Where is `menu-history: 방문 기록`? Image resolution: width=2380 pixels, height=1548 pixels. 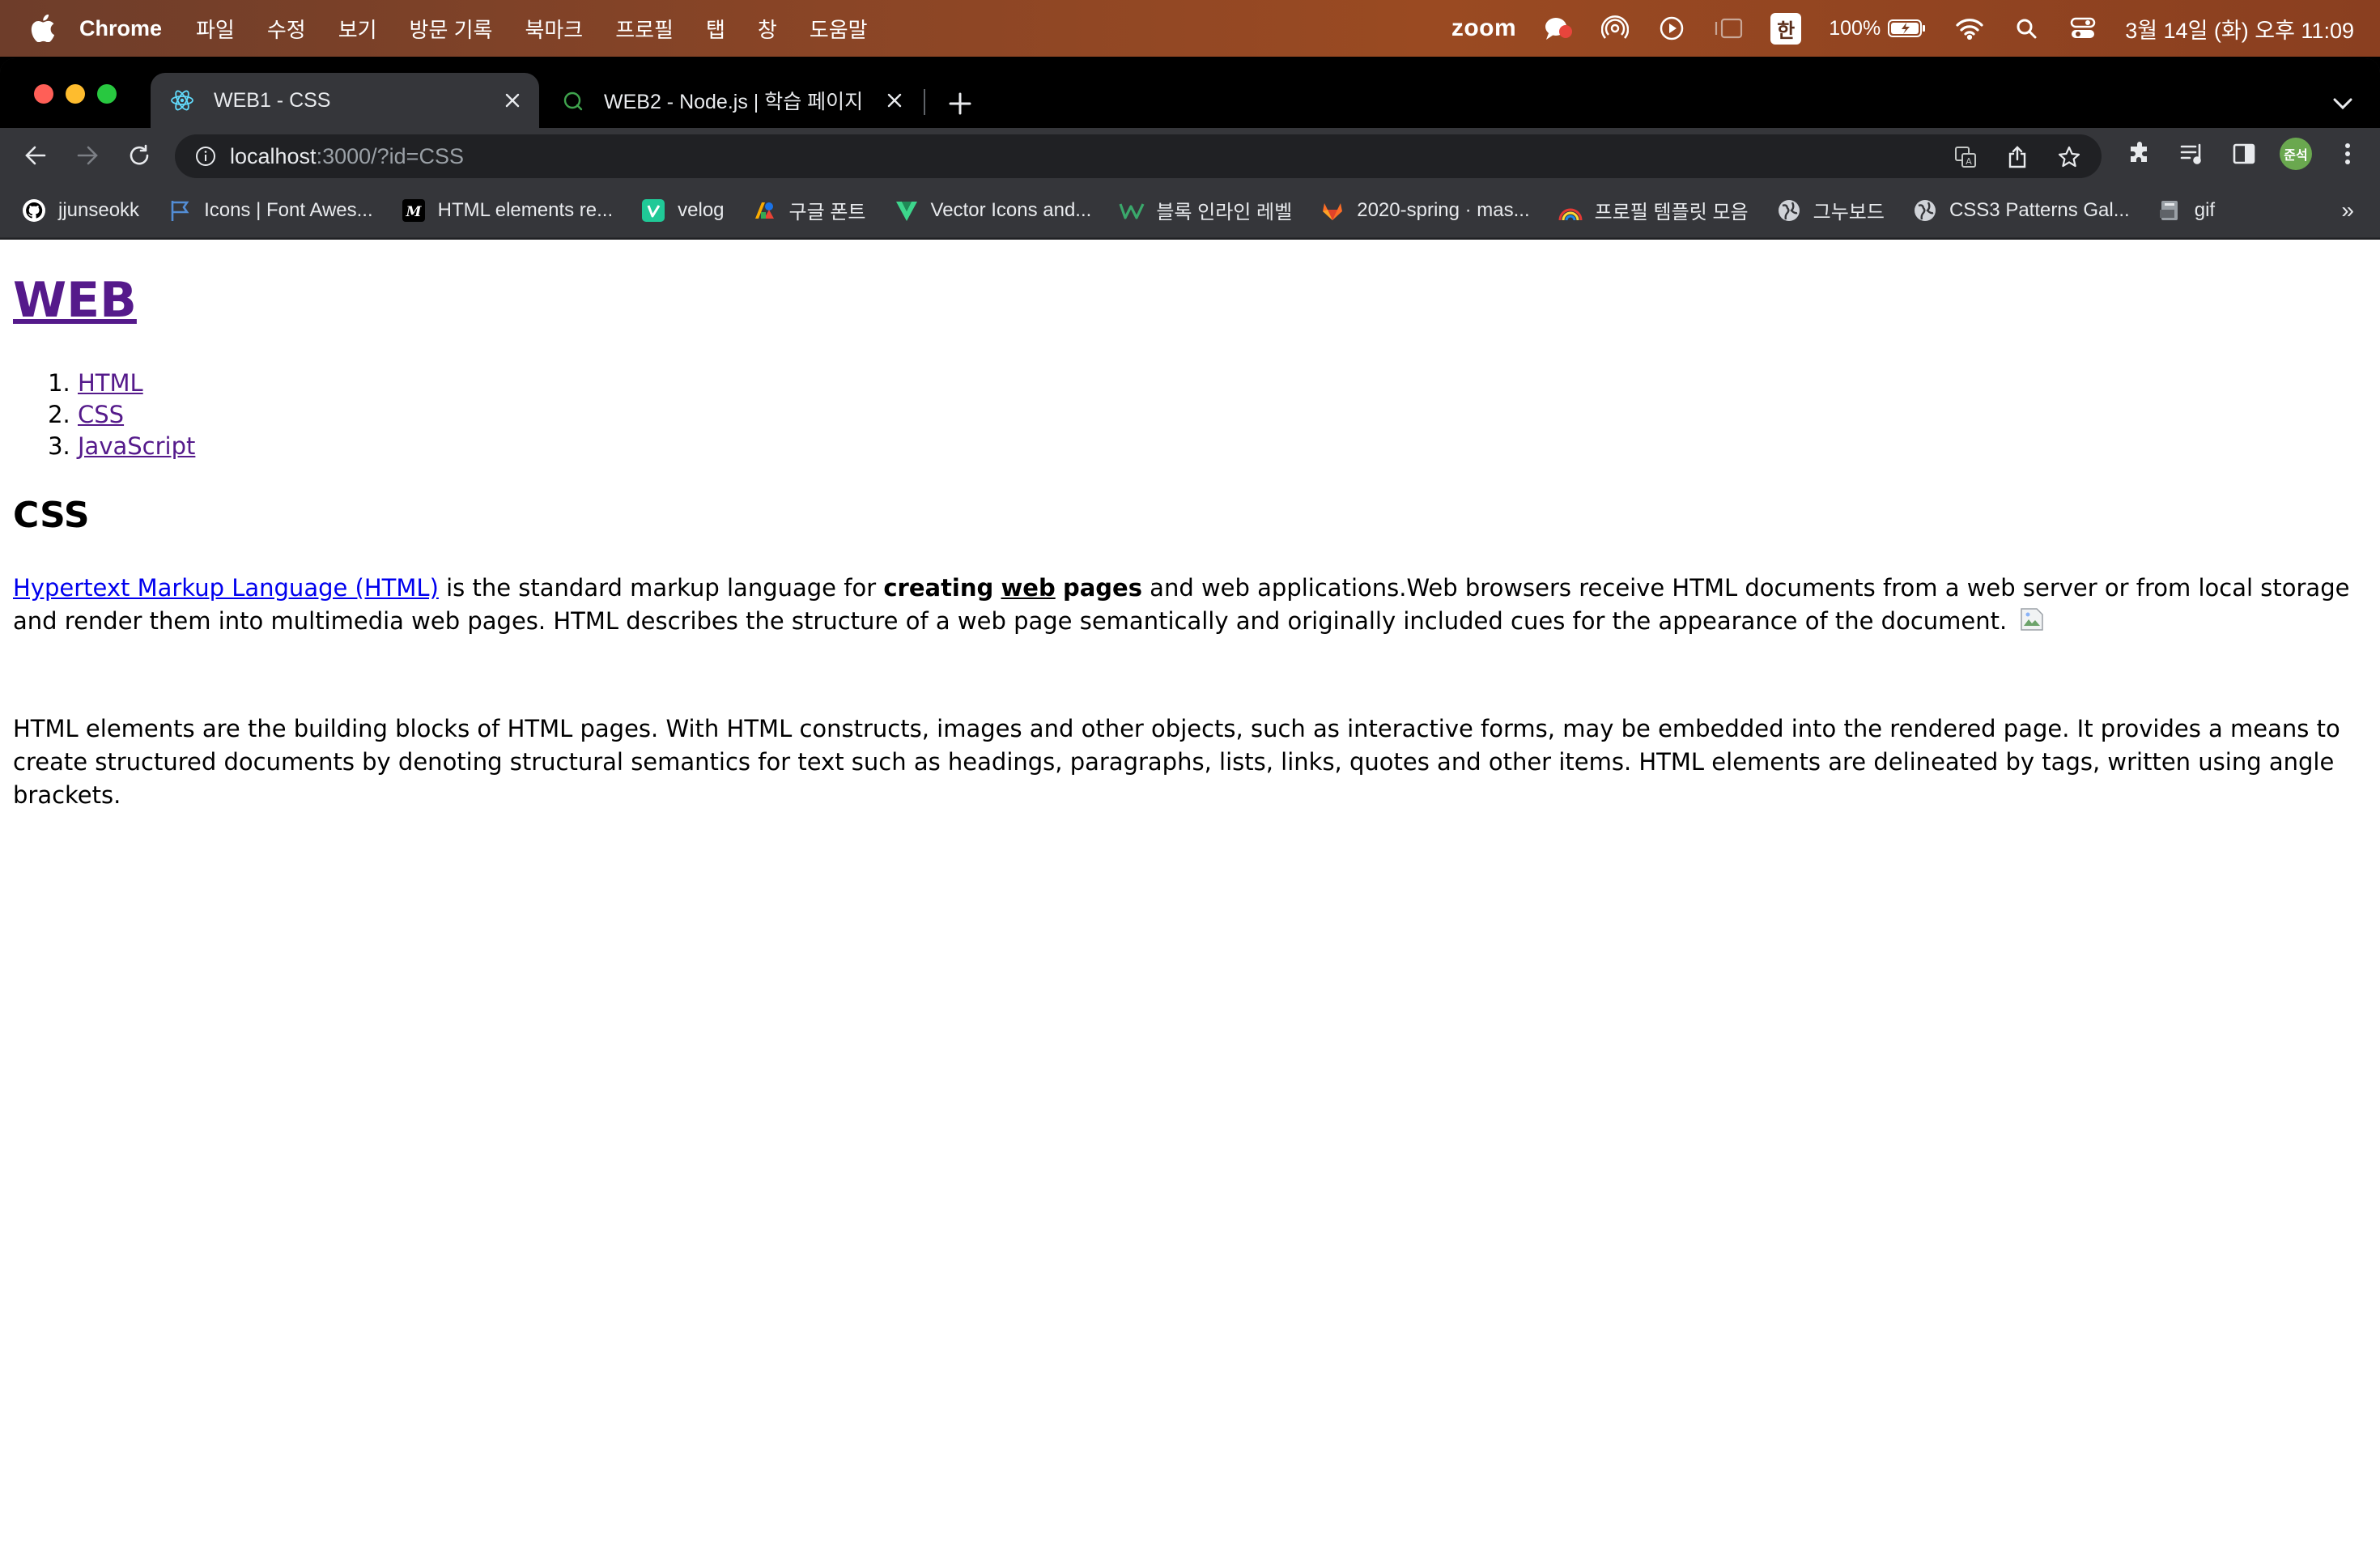
menu-history: 방문 기록 is located at coordinates (451, 29).